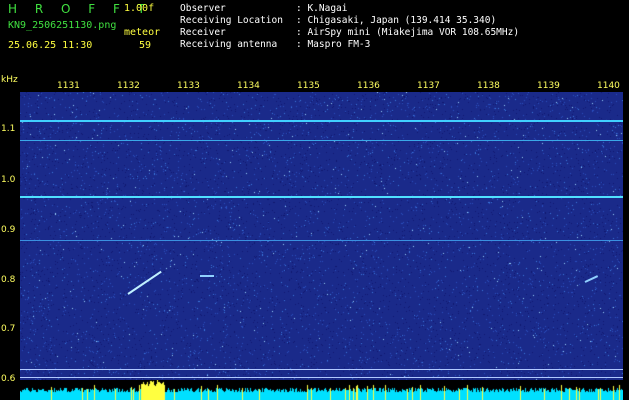 Image resolution: width=629 pixels, height=400 pixels. I want to click on signal-strength-bar, so click(321, 390).